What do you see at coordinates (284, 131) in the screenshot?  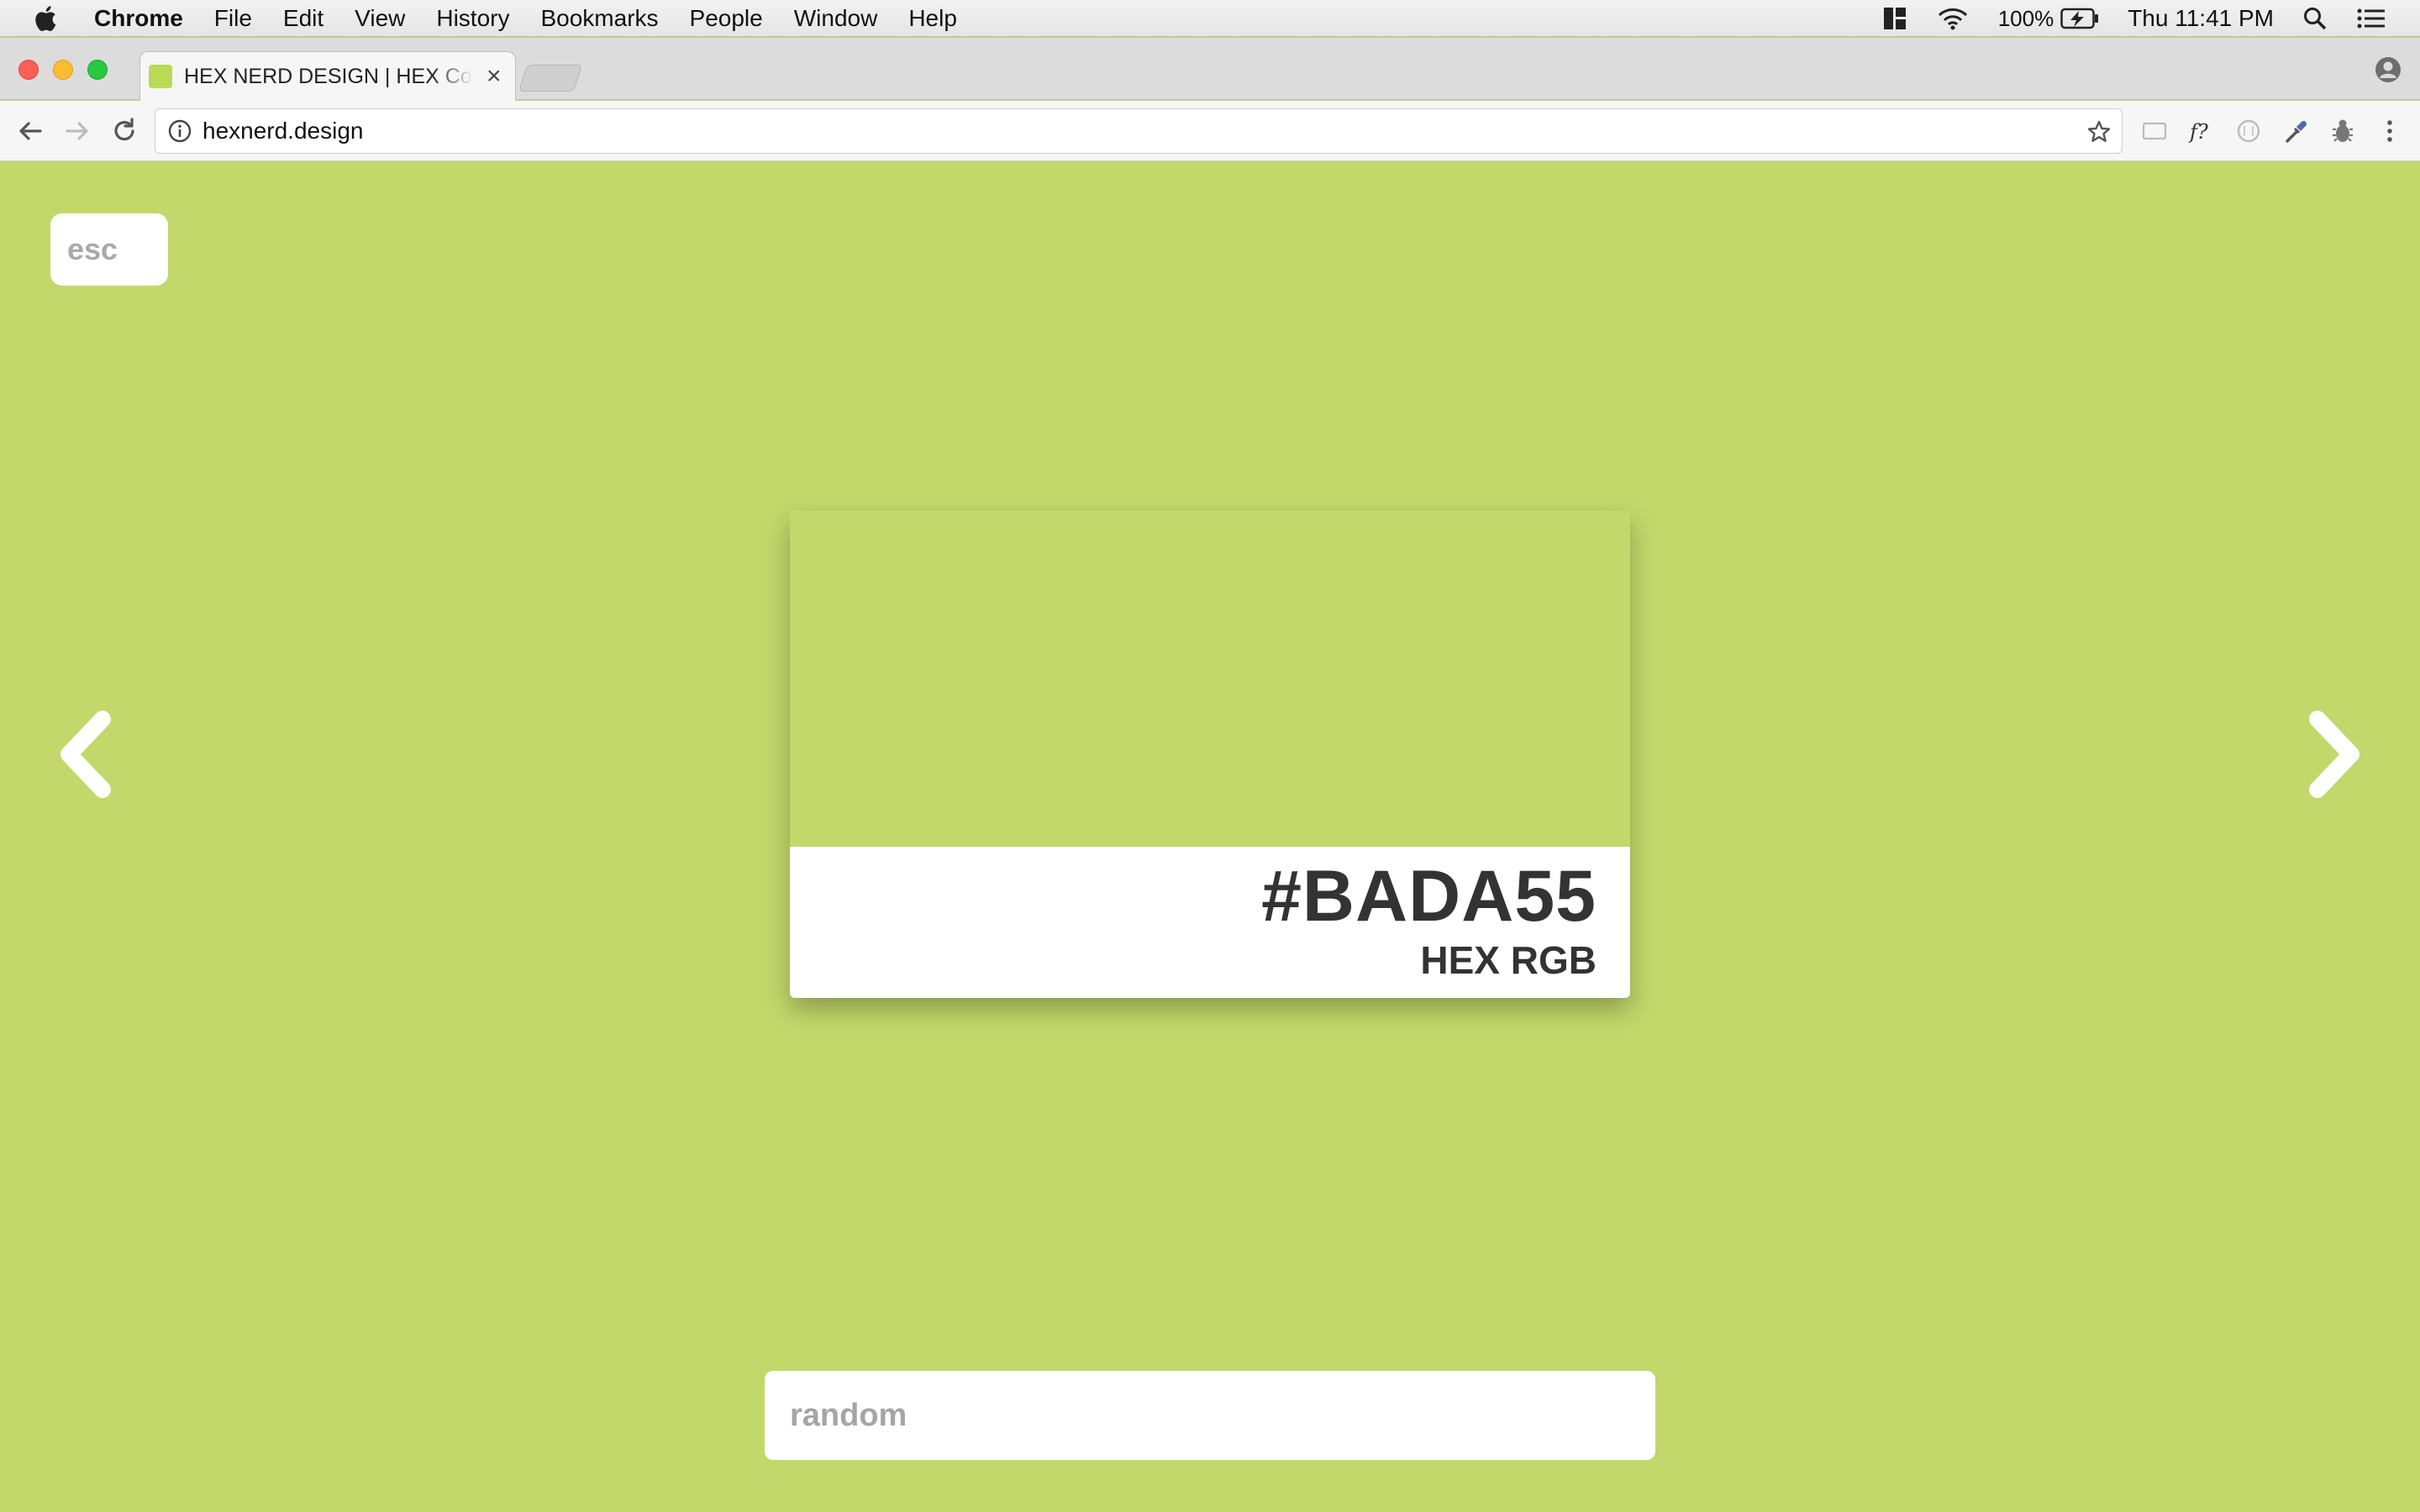 I see `address-url: hexnerd.design` at bounding box center [284, 131].